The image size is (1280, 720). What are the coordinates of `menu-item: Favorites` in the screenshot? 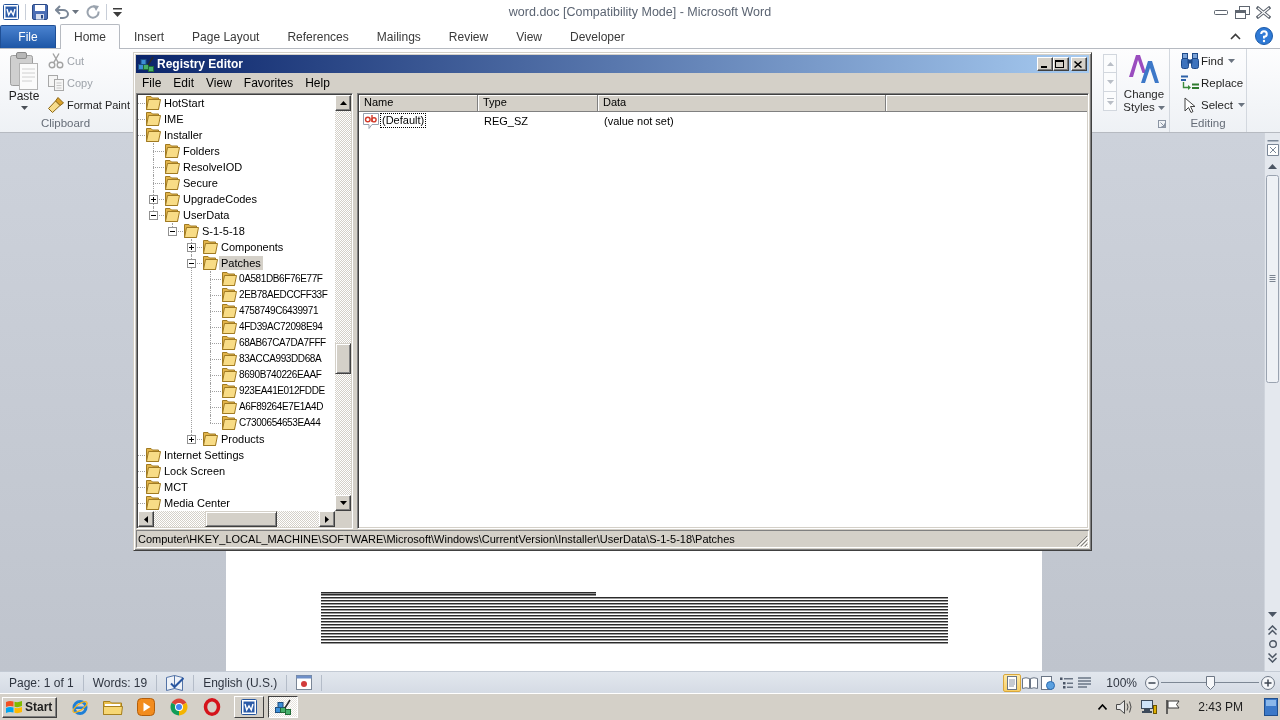 It's located at (268, 83).